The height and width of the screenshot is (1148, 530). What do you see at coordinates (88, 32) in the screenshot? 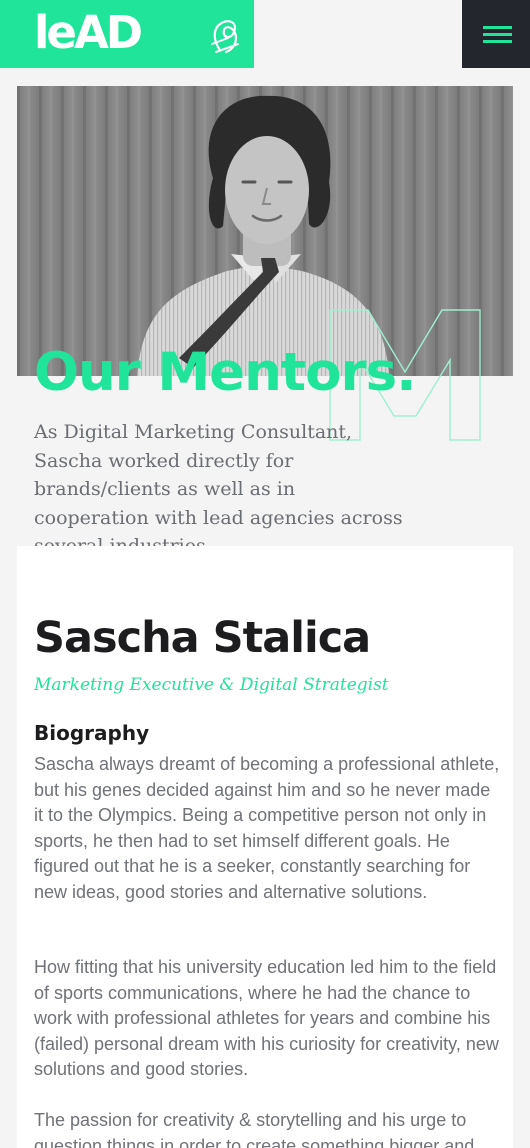
I see `logo-text: leAD` at bounding box center [88, 32].